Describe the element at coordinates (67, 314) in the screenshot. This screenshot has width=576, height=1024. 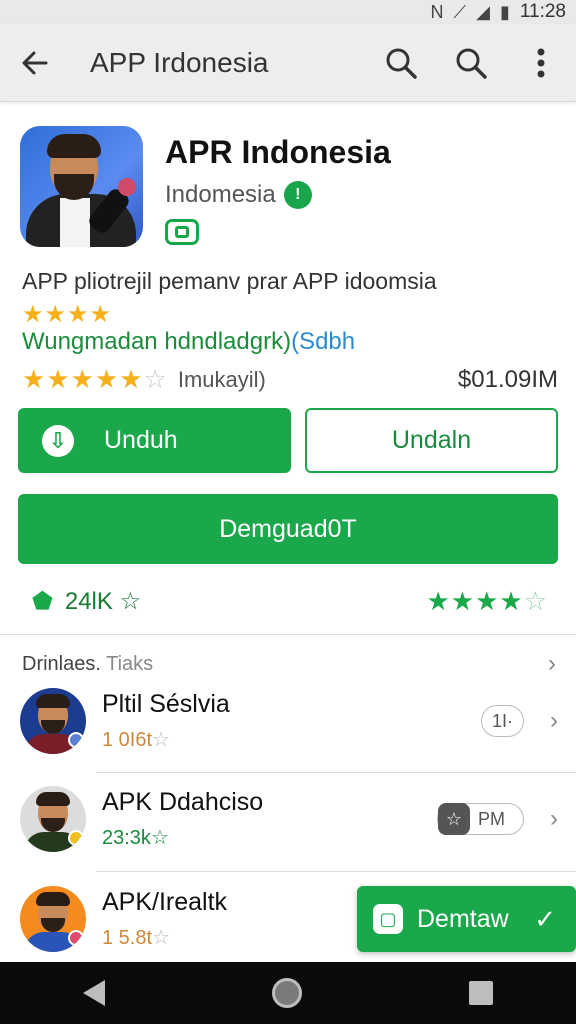
I see `small-star-rating: ★★★★` at that location.